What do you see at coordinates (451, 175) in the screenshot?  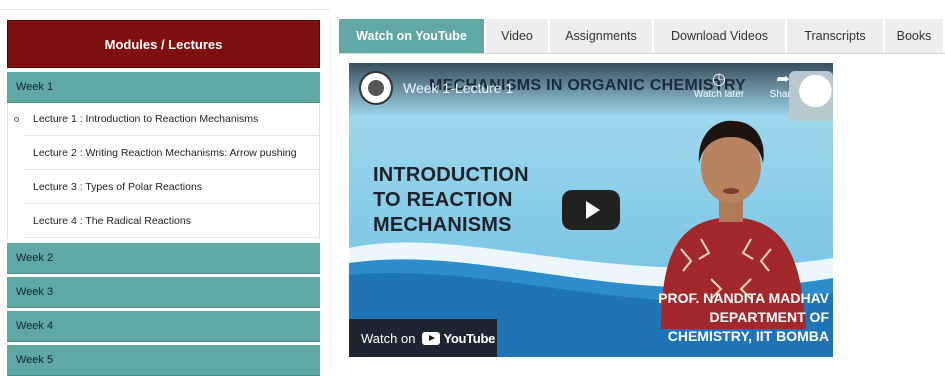 I see `slide-heading-line: INTRODUCTION` at bounding box center [451, 175].